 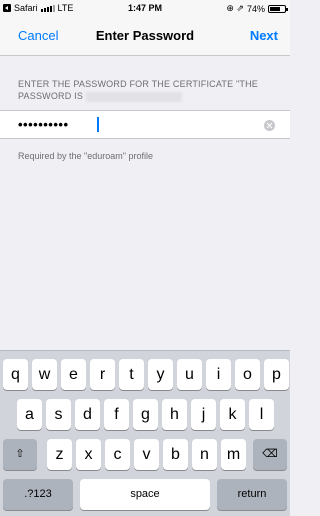 I want to click on prompt-line-2-text: PASSWORD IS, so click(x=52, y=96).